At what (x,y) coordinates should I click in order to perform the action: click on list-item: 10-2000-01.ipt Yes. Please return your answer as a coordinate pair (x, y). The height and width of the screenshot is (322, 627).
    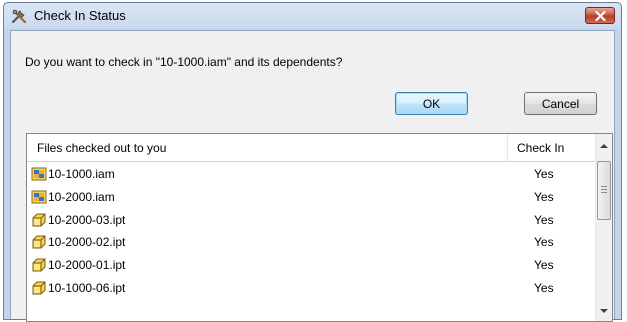
    Looking at the image, I should click on (311, 265).